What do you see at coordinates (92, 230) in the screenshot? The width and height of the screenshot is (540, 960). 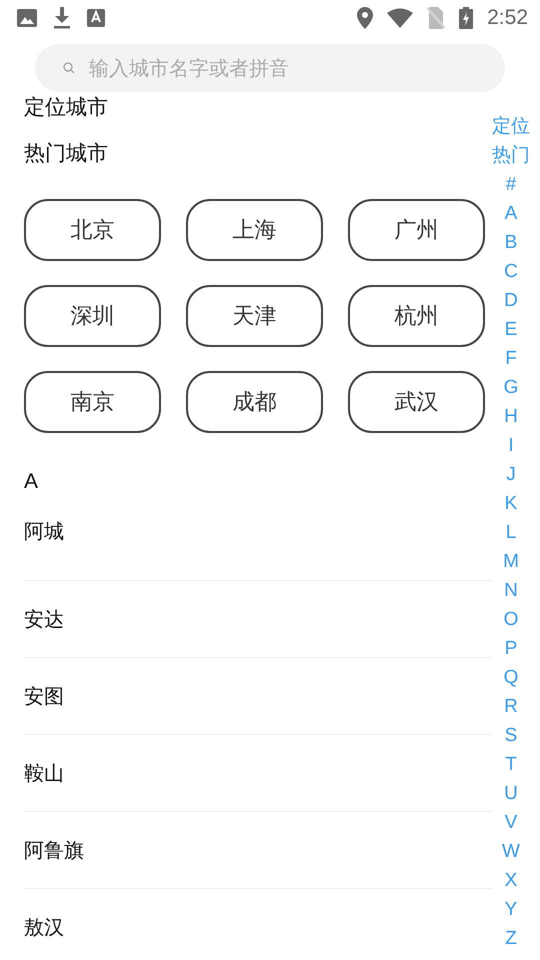 I see `city-button: 北京` at bounding box center [92, 230].